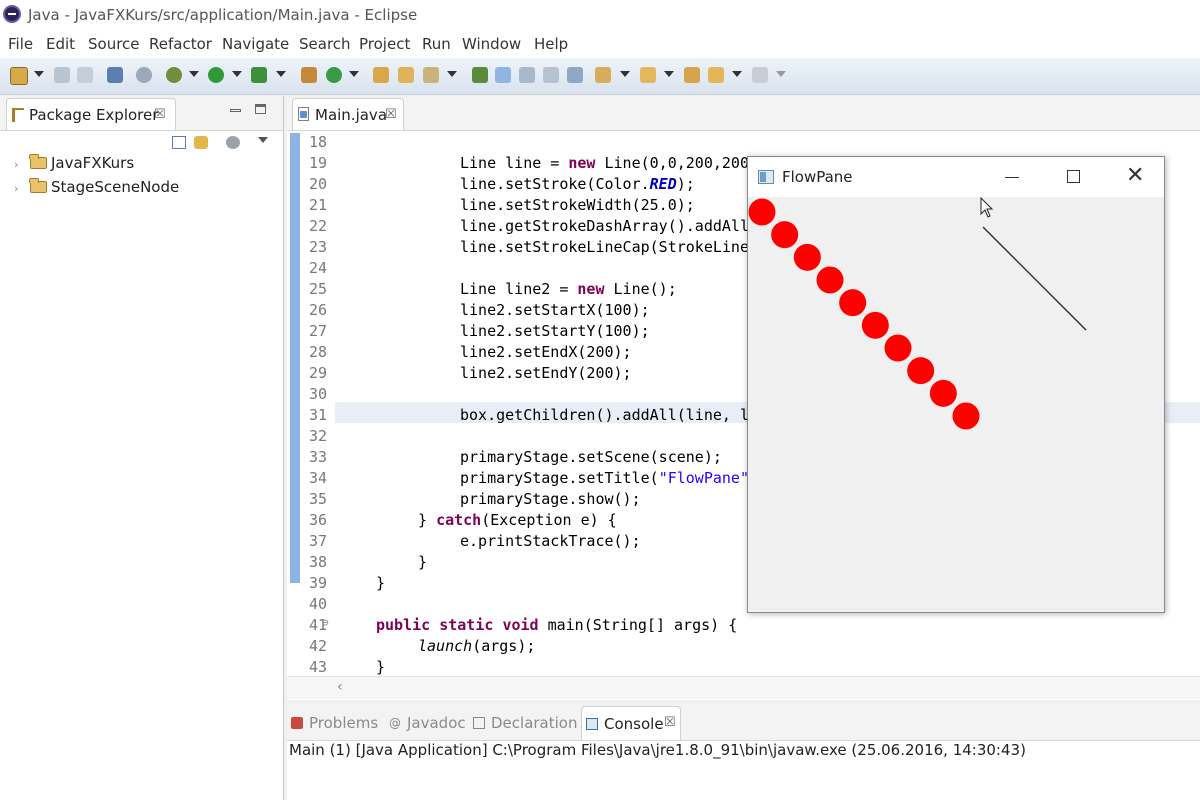  Describe the element at coordinates (91, 114) in the screenshot. I see `tab-package-explorer: Package Explorer ☒` at that location.